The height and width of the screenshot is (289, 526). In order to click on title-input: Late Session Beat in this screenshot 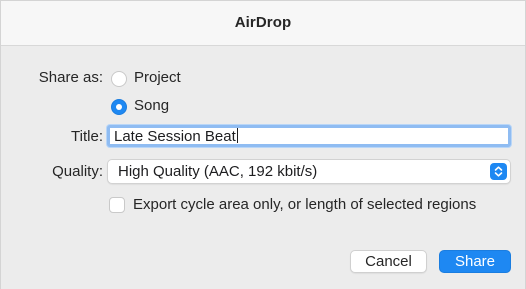, I will do `click(309, 136)`.